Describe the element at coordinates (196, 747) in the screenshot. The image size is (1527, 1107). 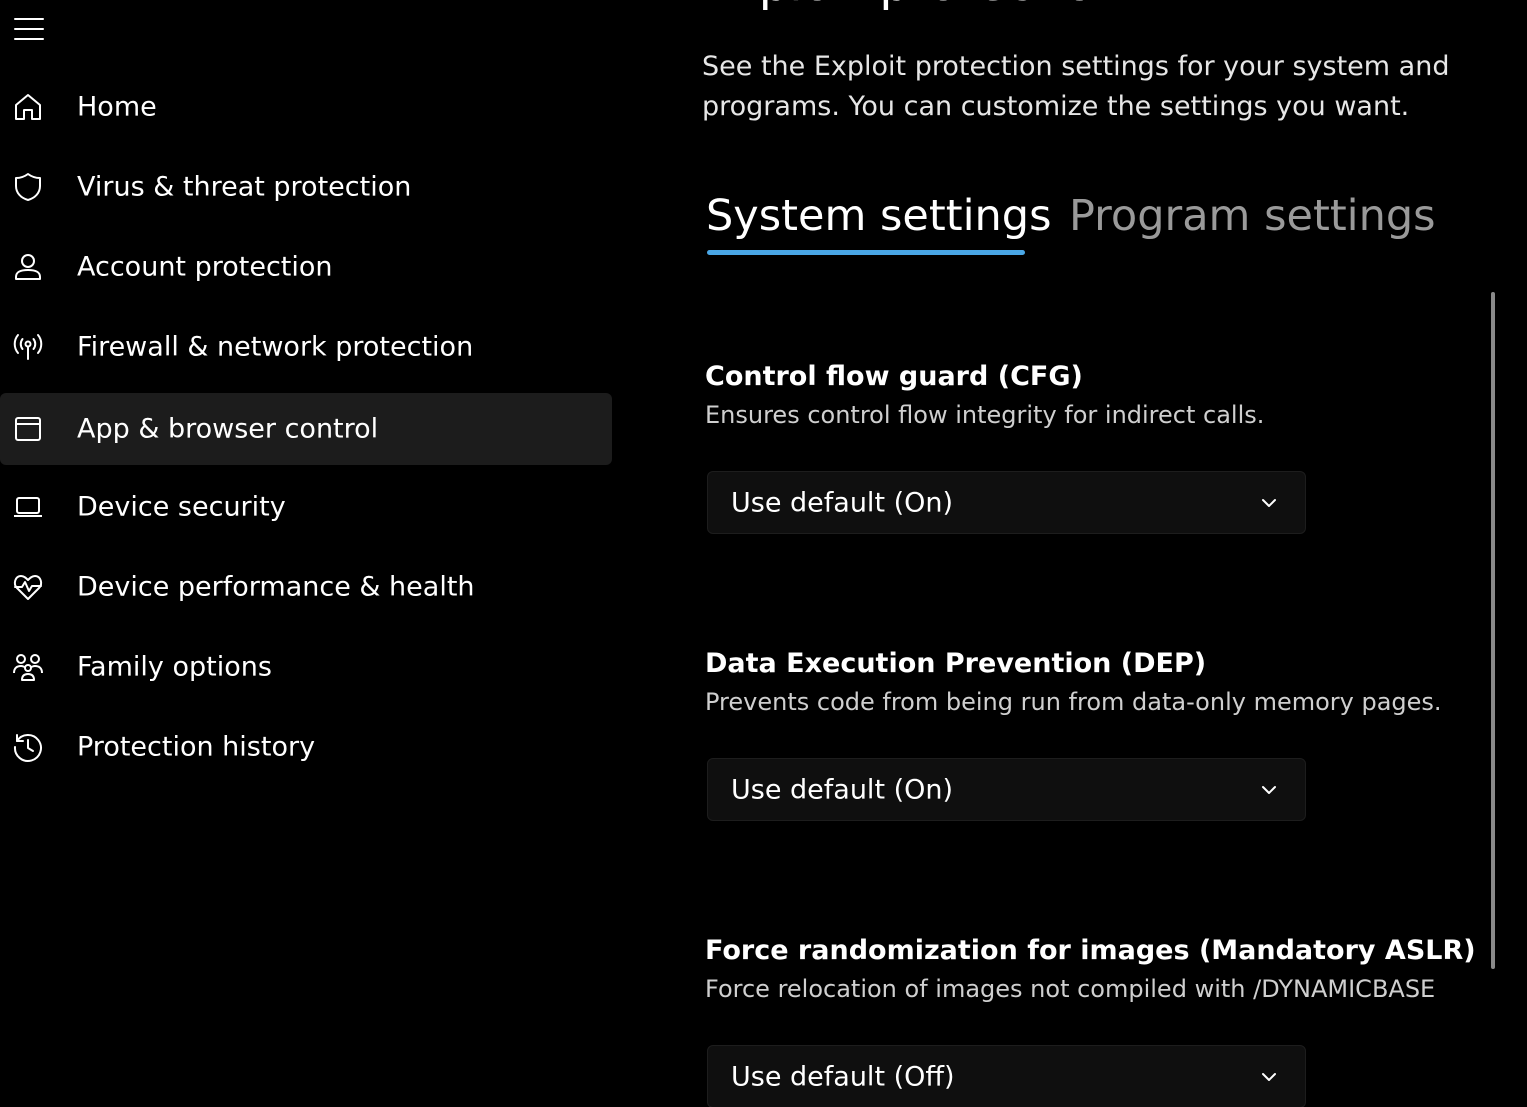
I see `sidebar-item-label: Protection history` at that location.